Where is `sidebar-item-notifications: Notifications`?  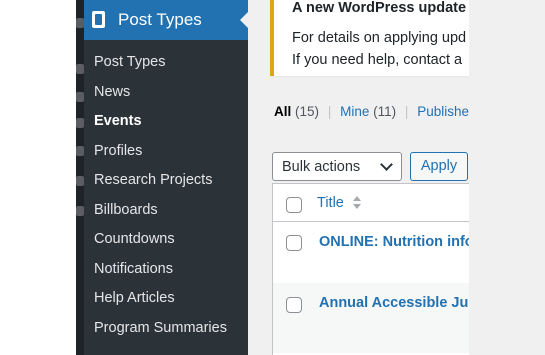 sidebar-item-notifications: Notifications is located at coordinates (133, 269).